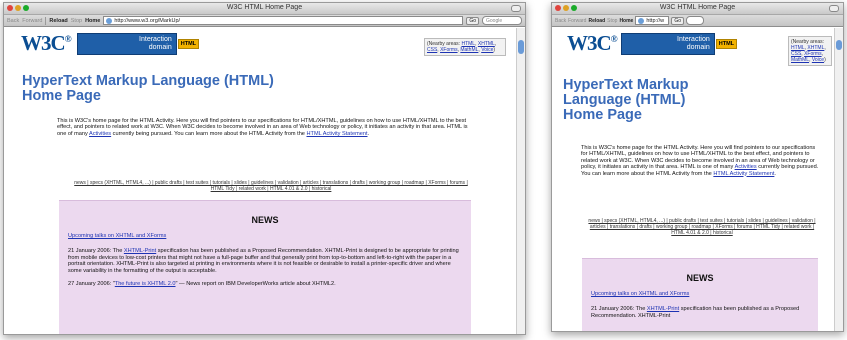  I want to click on nearby-link-css: CSS, so click(432, 50).